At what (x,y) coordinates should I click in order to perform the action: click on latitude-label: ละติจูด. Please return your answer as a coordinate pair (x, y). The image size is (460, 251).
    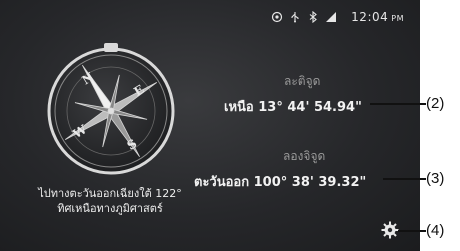
    Looking at the image, I should click on (302, 81).